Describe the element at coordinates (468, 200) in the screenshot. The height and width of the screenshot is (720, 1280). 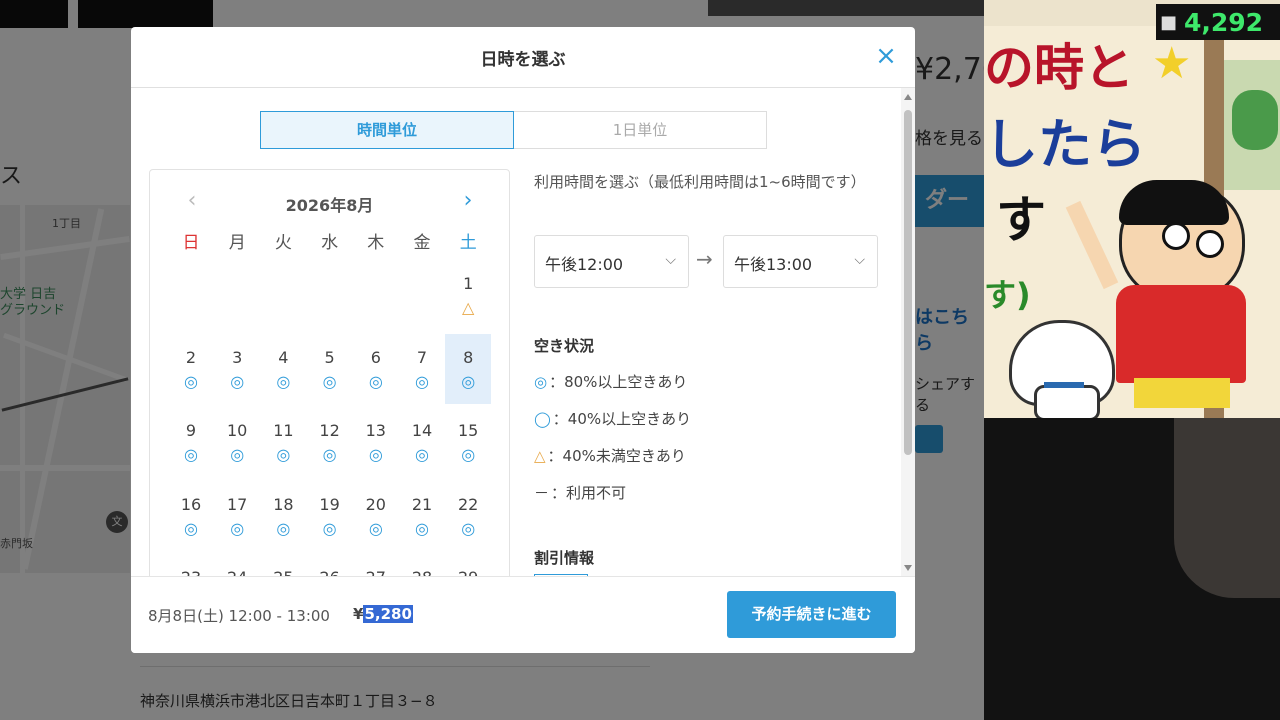
I see `next-month-icon: ›` at that location.